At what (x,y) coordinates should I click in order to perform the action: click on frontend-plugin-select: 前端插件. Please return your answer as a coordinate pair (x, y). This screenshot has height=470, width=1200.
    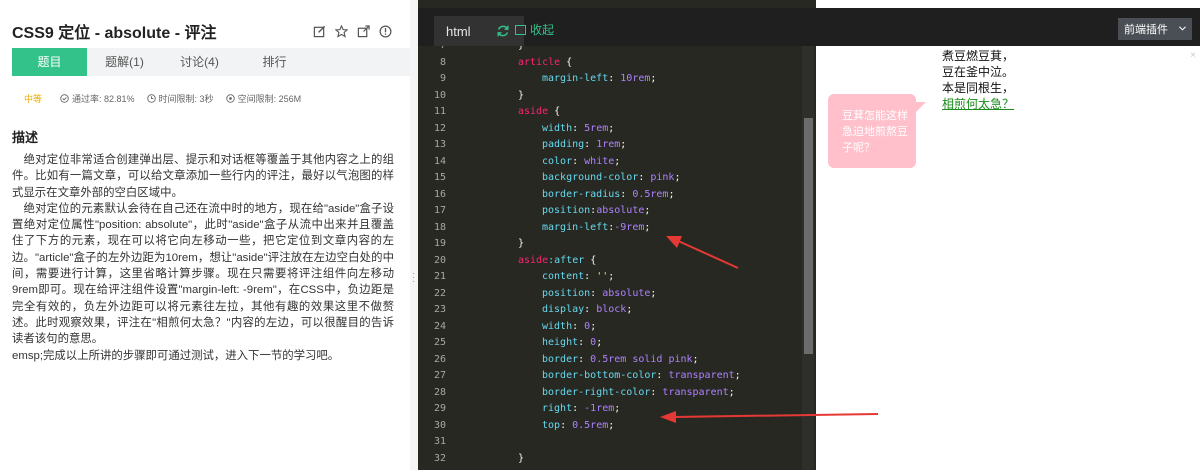
    Looking at the image, I should click on (1155, 29).